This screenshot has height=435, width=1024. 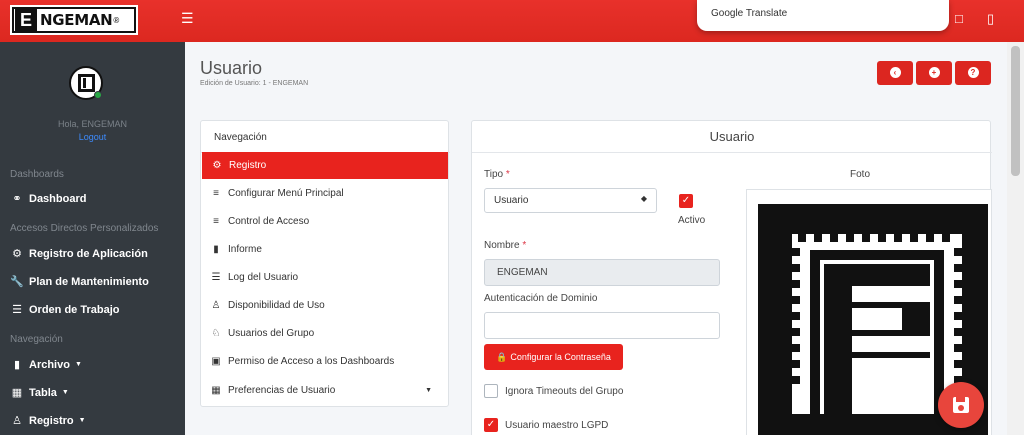 I want to click on sidebar-item-label: Registro, so click(x=51, y=420).